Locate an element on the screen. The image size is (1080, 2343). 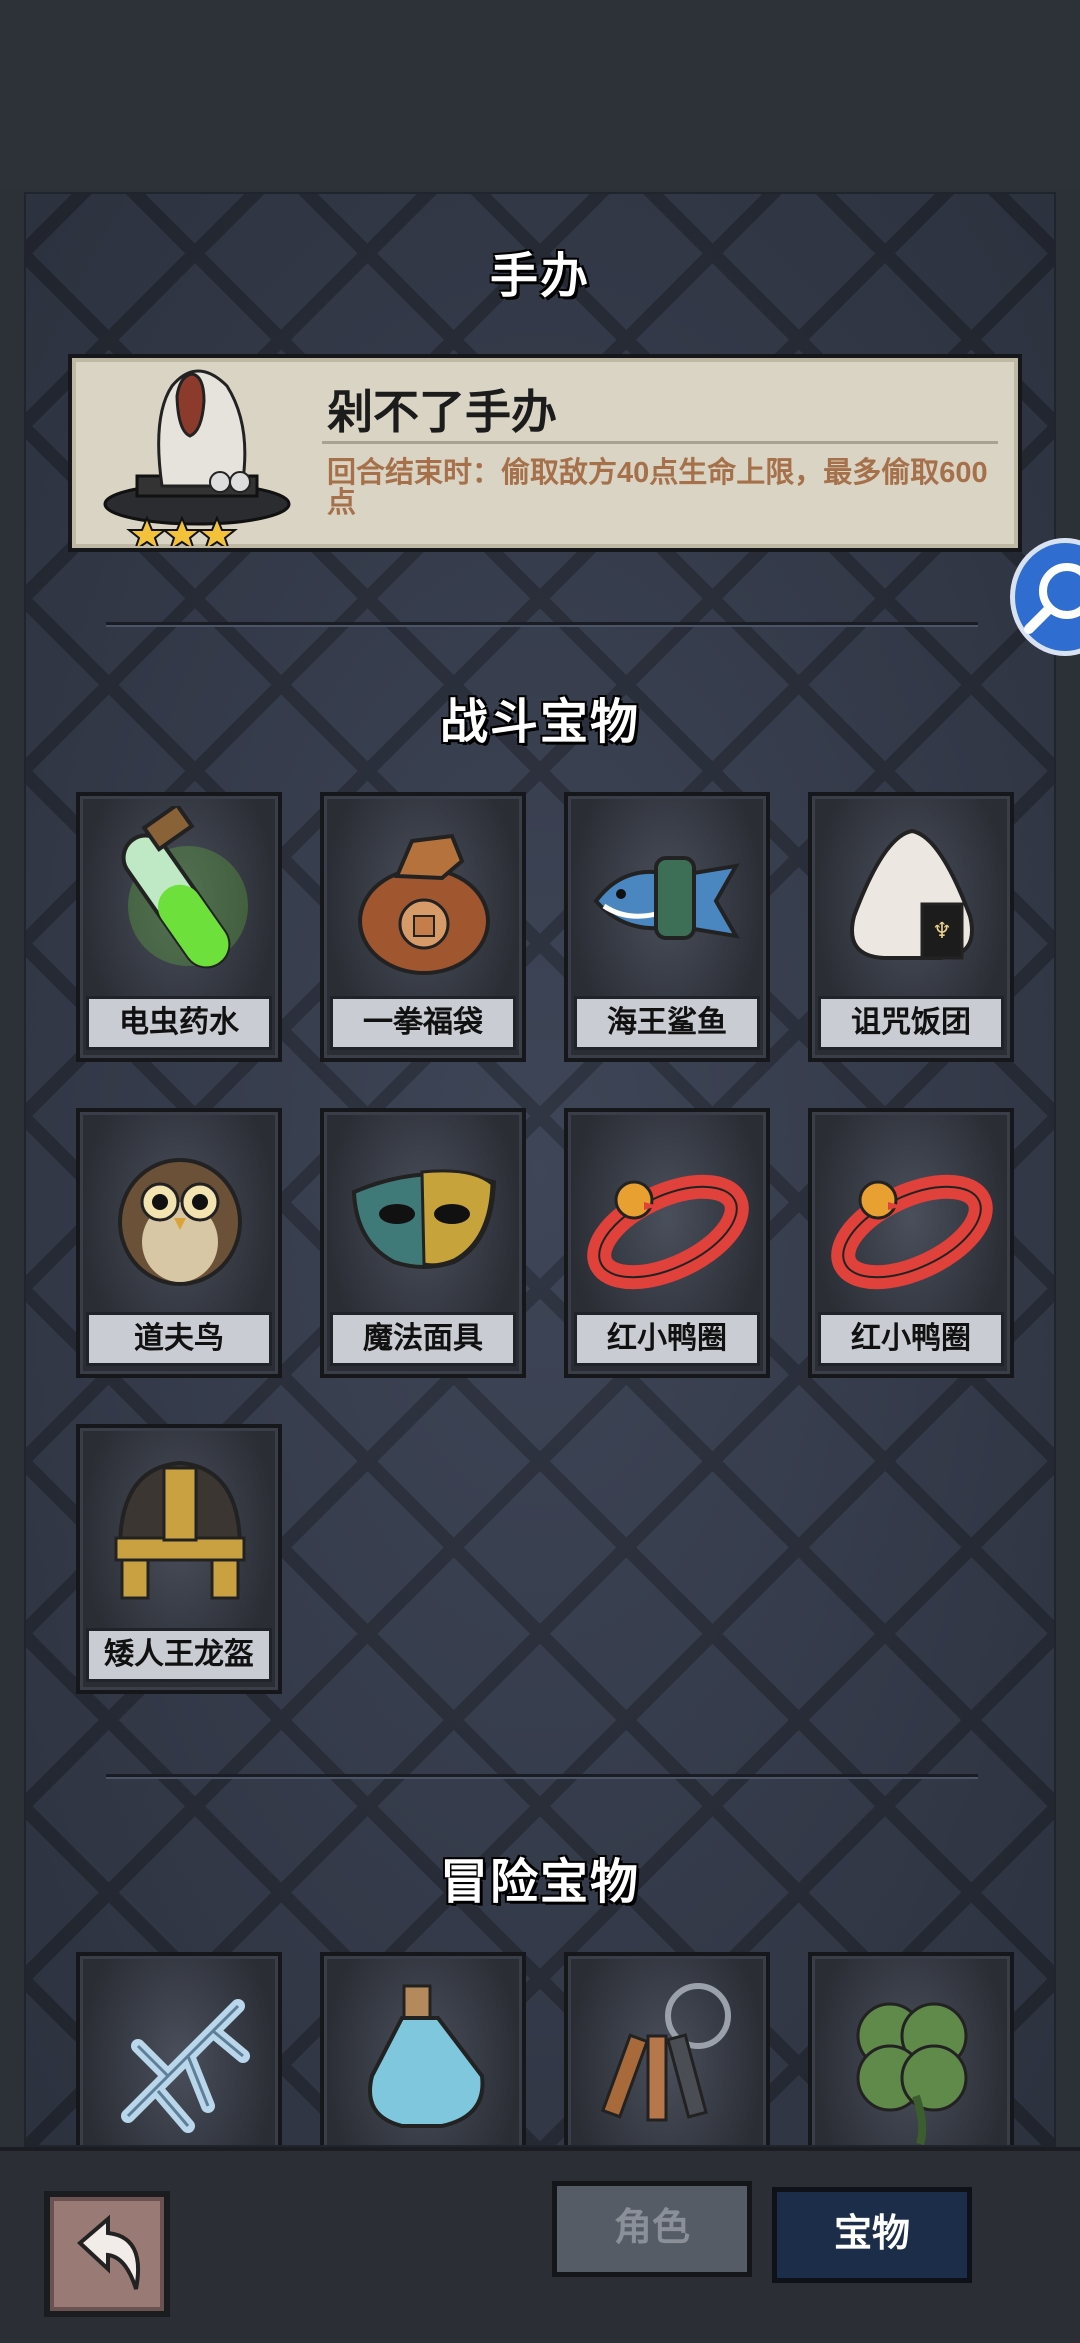
adventure-section-title: 冒险宝物 is located at coordinates (539, 1882).